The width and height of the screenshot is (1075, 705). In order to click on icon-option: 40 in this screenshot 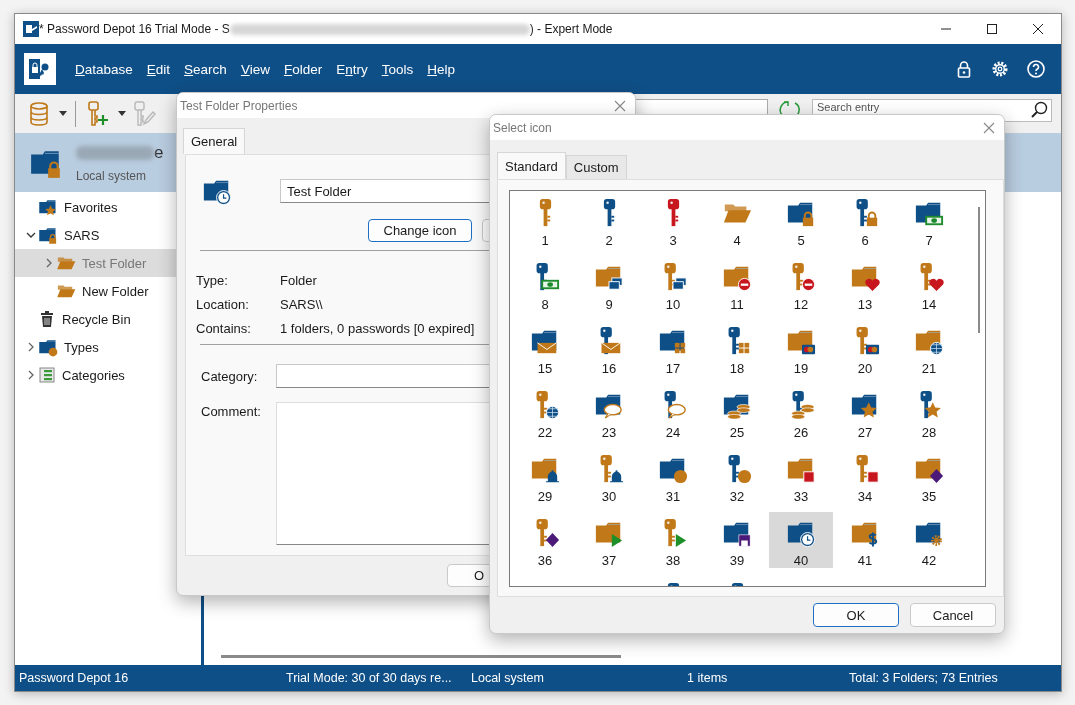, I will do `click(801, 540)`.